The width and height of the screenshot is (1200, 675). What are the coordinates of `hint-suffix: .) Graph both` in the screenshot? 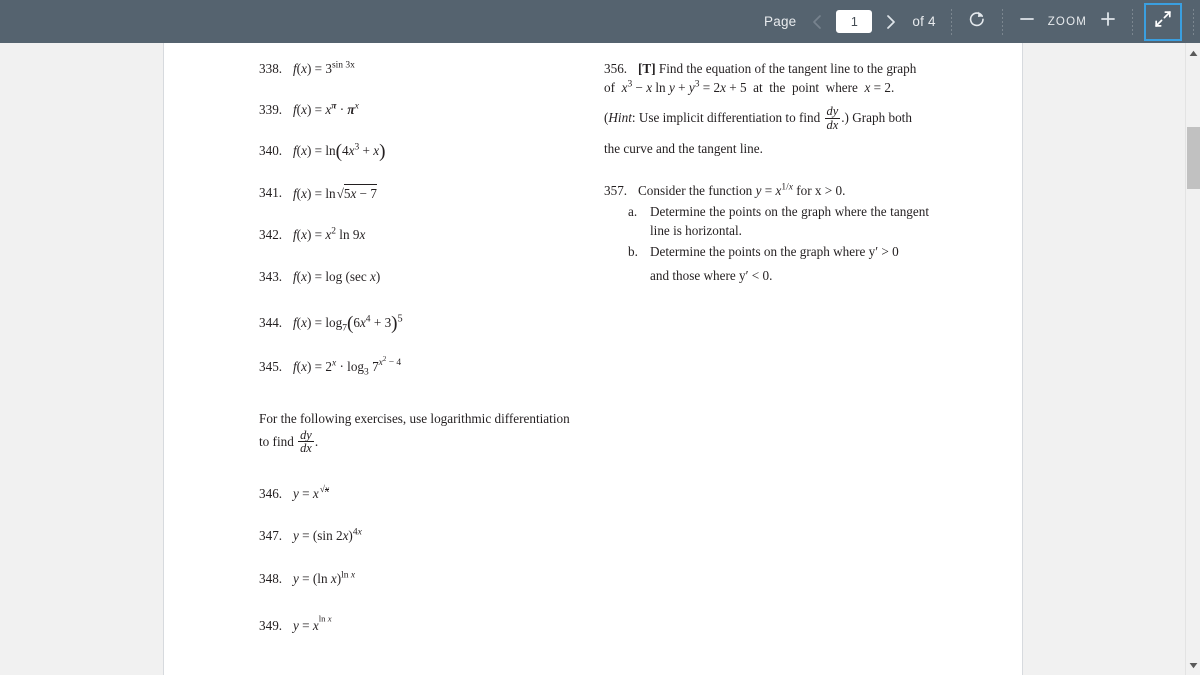 It's located at (876, 118).